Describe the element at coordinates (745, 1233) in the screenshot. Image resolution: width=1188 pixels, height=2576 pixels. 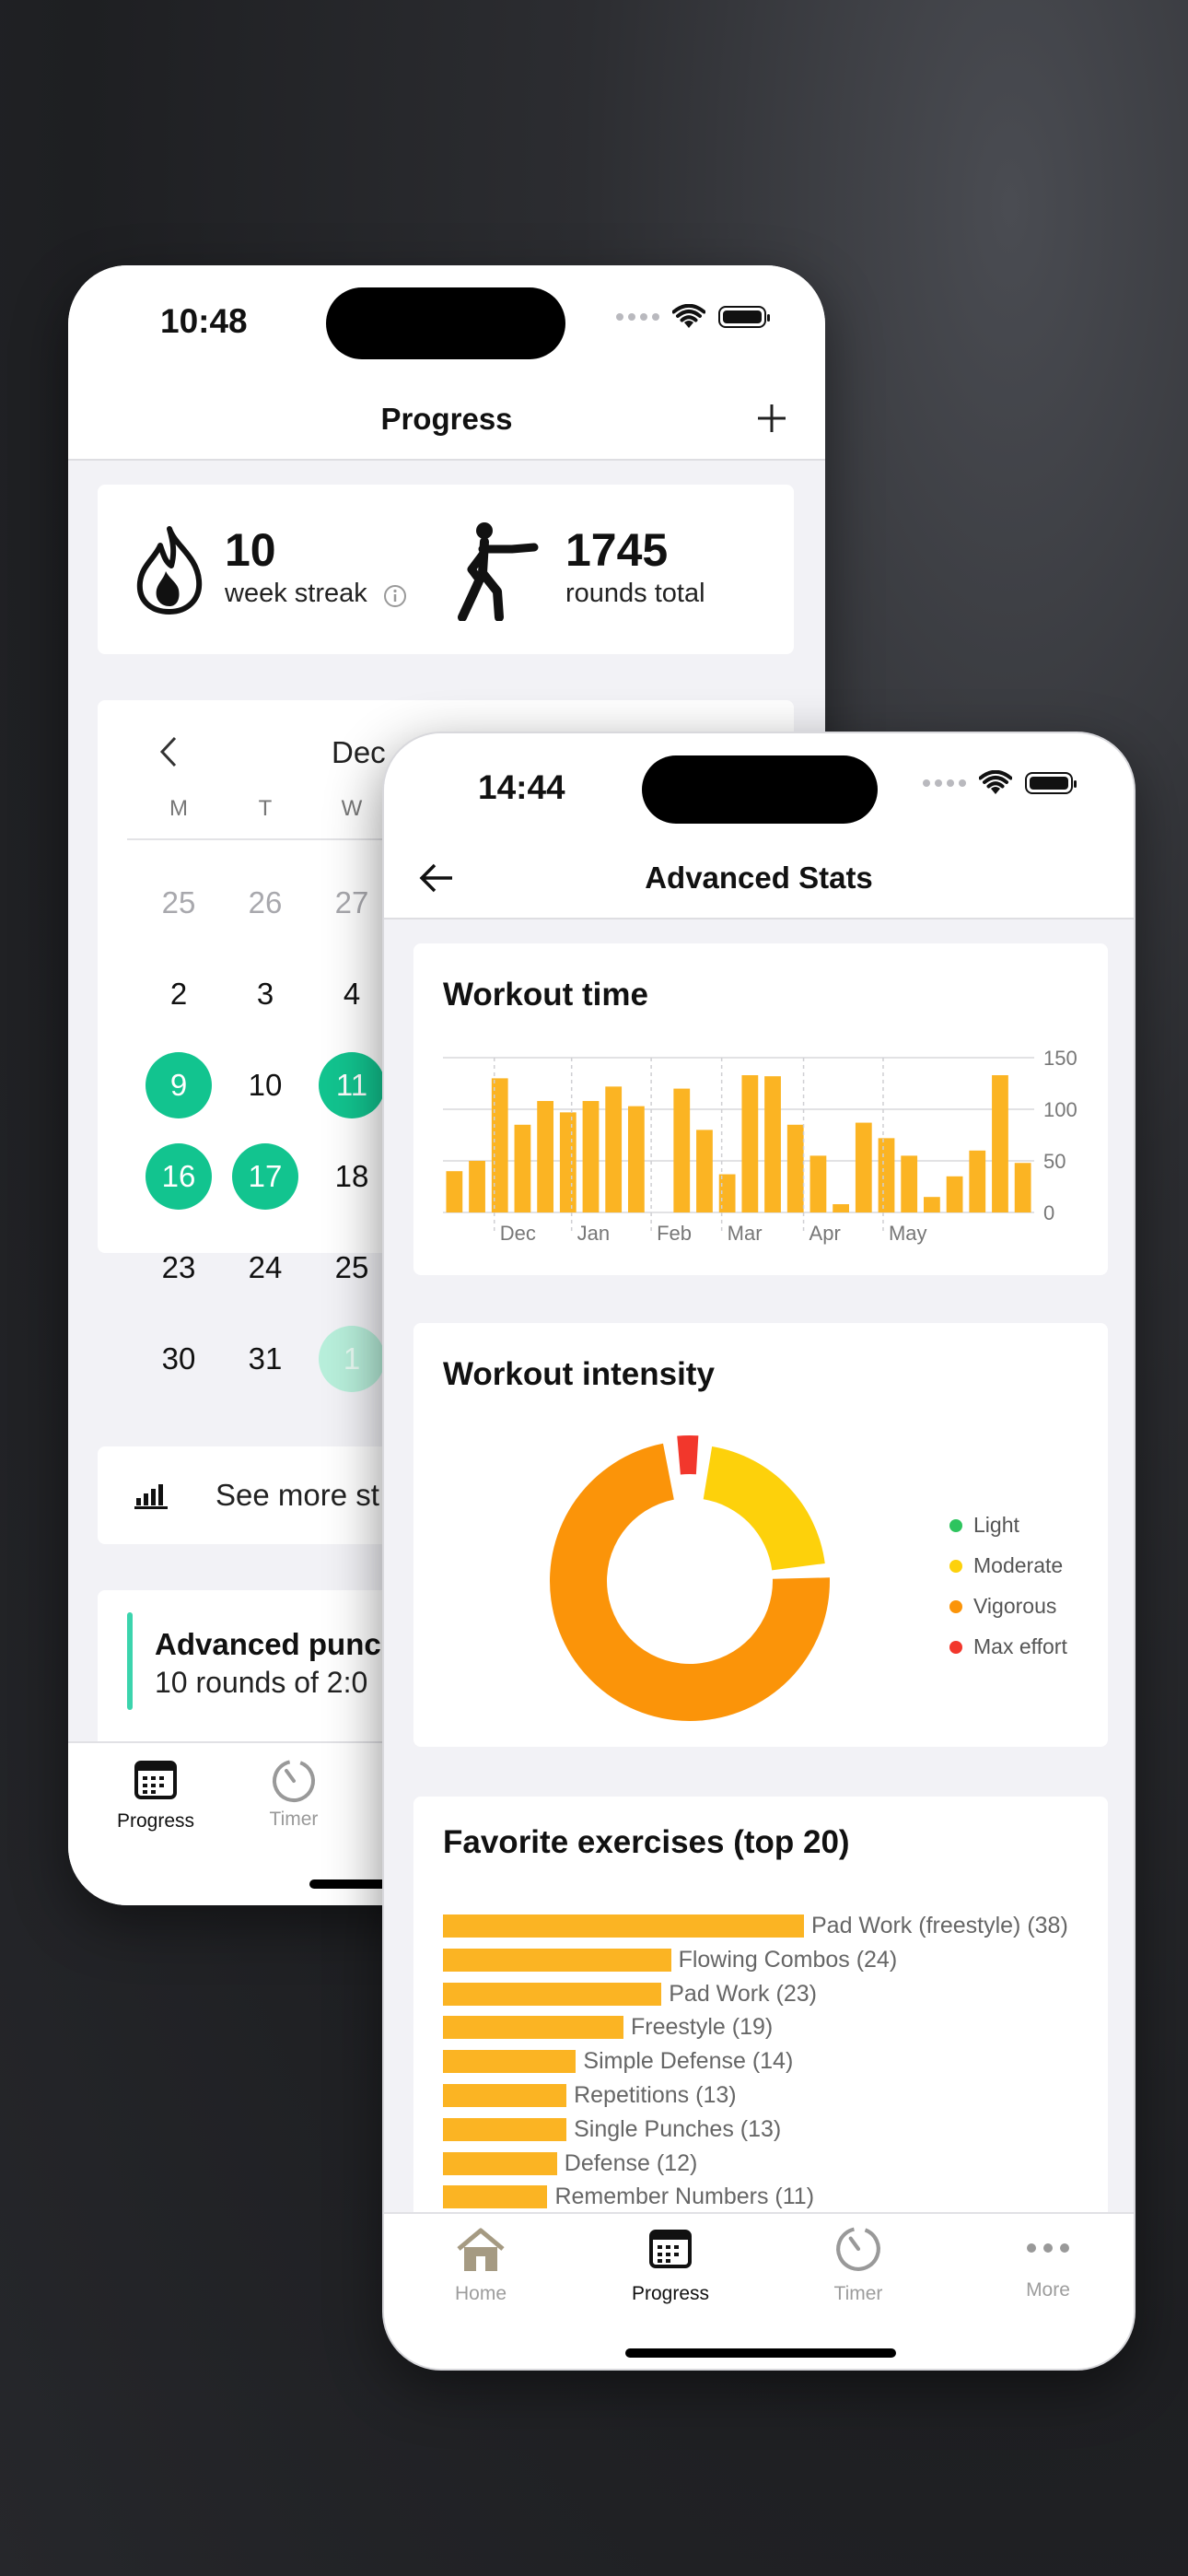
I see `x-tick-label: Mar` at that location.